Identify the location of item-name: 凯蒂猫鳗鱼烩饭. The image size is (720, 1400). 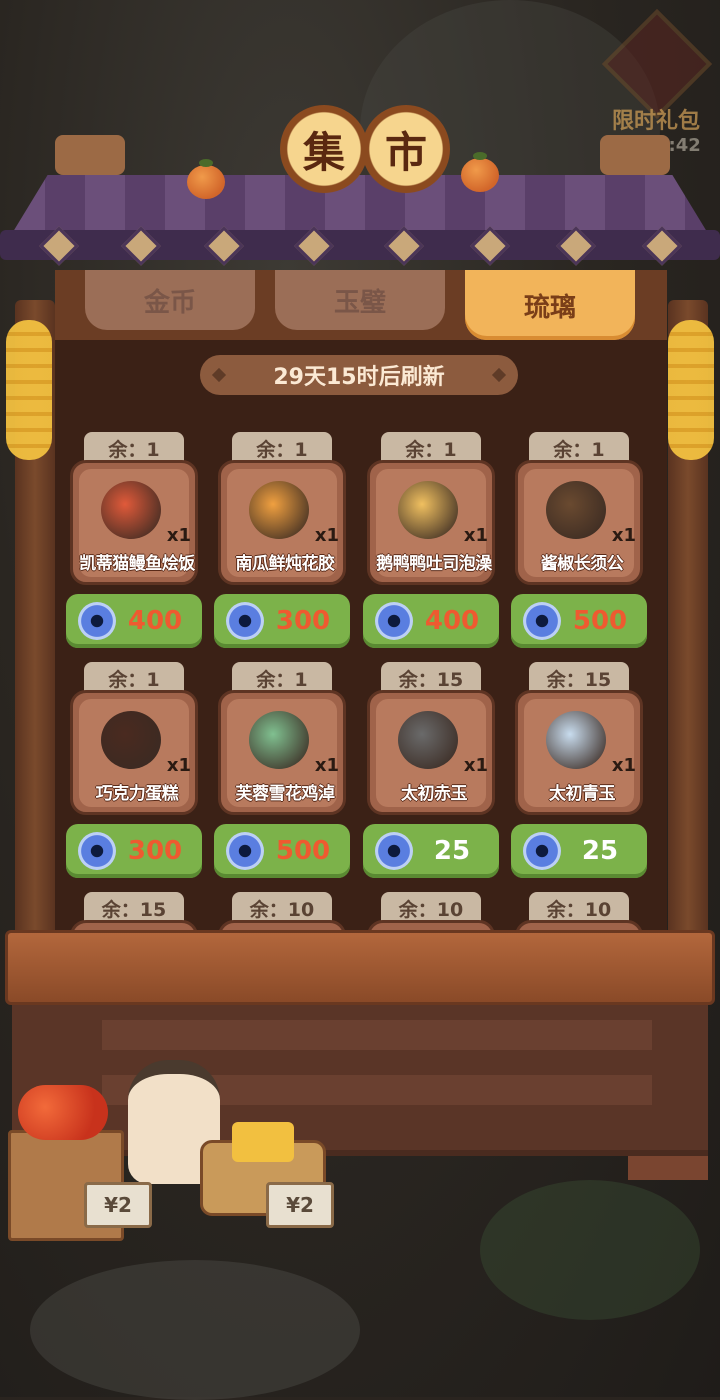
(137, 564).